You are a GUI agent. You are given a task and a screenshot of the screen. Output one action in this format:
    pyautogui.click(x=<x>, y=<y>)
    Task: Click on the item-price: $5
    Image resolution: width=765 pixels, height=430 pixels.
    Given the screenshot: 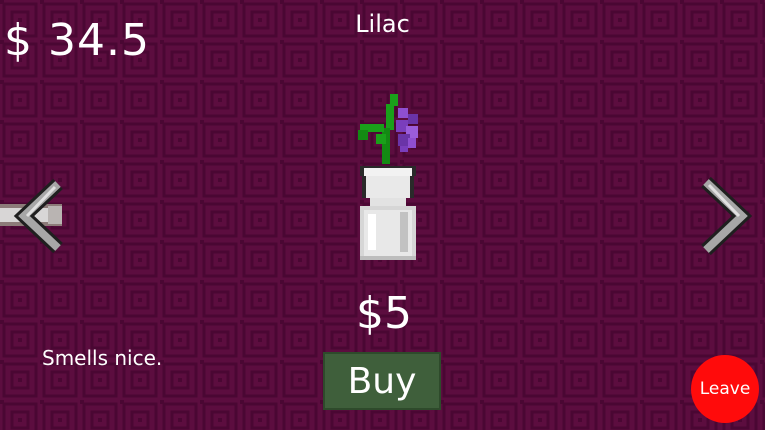 What is the action you would take?
    pyautogui.click(x=384, y=313)
    